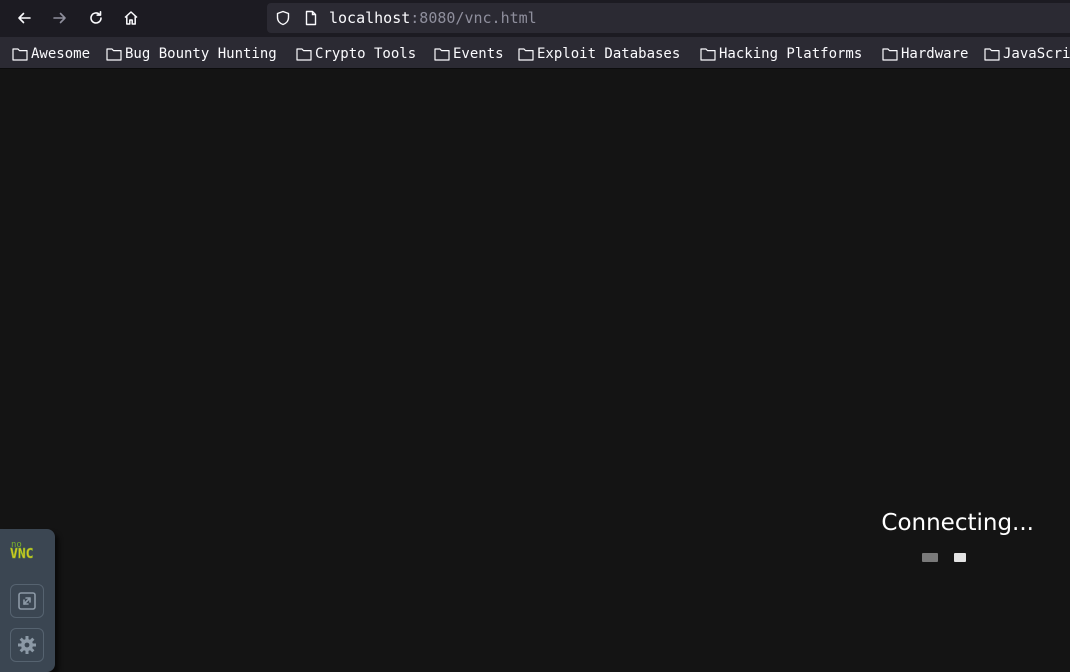  I want to click on settings-gear-icon, so click(27, 645).